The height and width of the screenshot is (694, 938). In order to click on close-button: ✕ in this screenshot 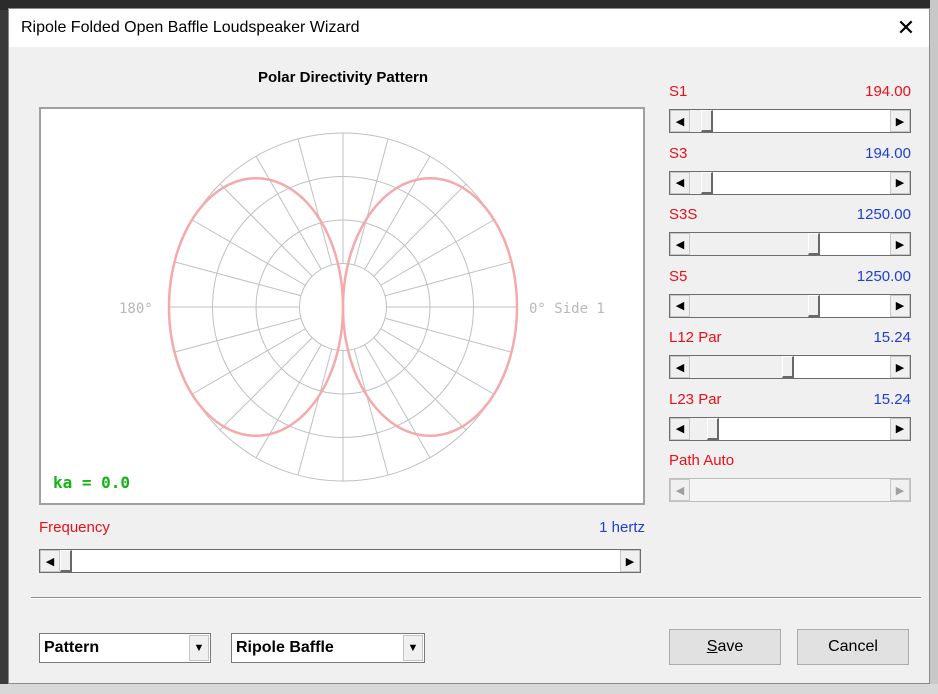, I will do `click(906, 28)`.